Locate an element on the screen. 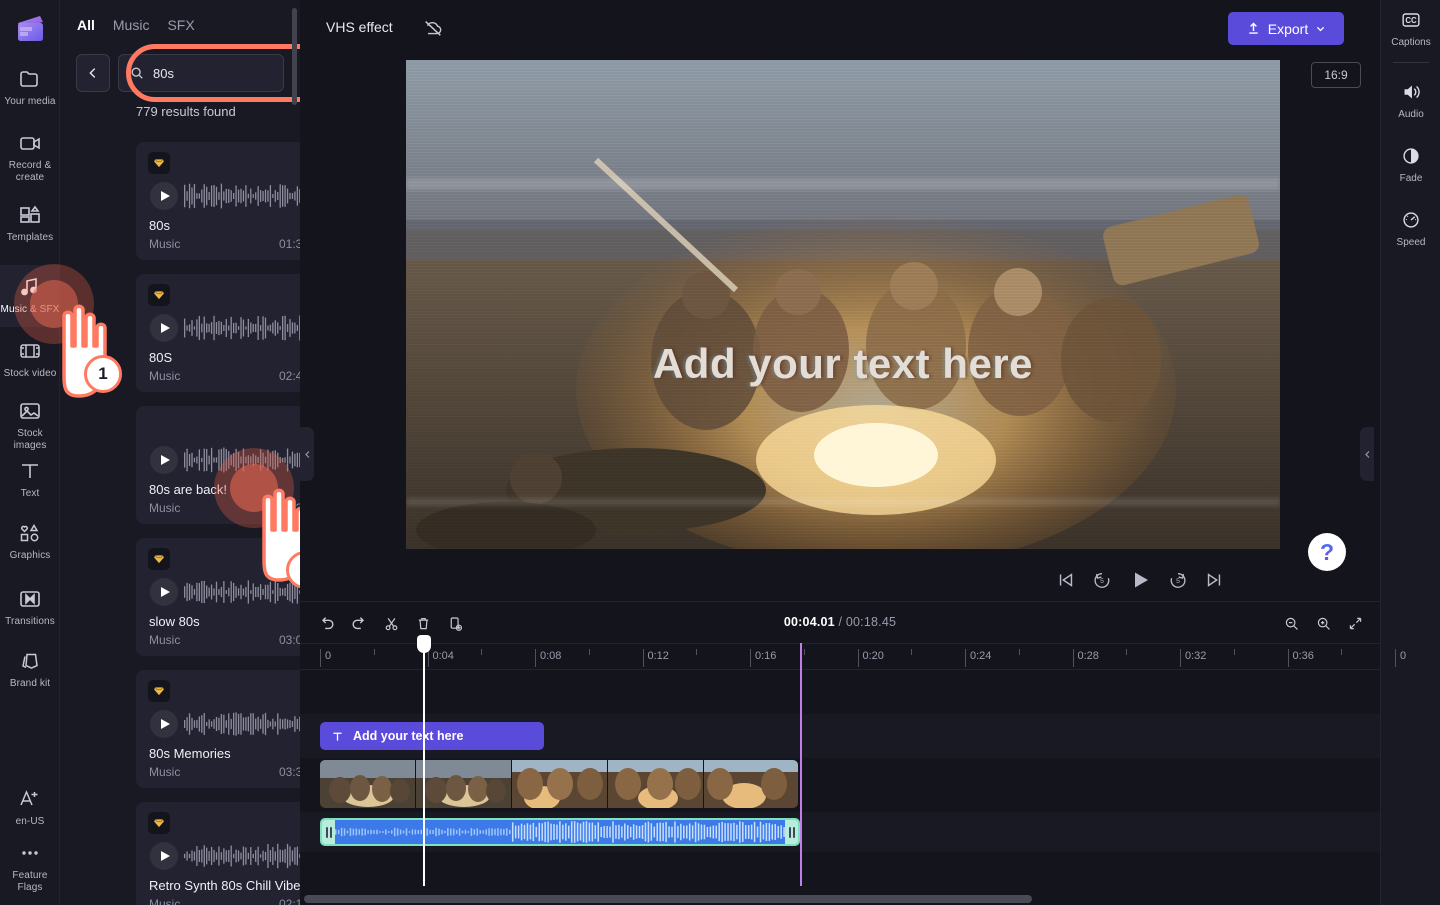  sidebar-item-graphics: Graphics is located at coordinates (30, 541).